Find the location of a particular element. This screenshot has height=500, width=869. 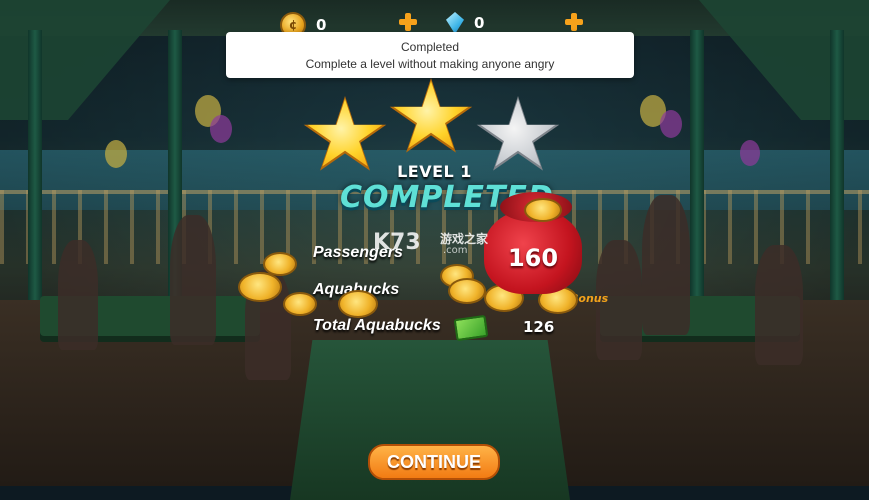

gem-count: 0 is located at coordinates (479, 23).